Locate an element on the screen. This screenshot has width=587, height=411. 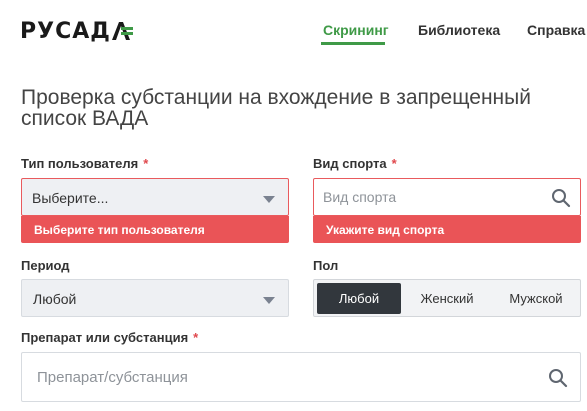
period-label: Период is located at coordinates (45, 265).